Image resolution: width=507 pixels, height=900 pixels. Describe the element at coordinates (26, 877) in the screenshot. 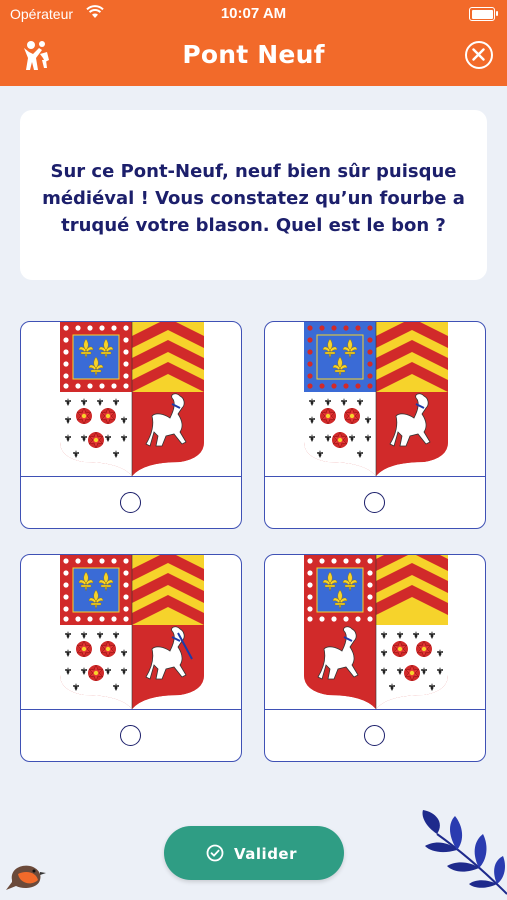

I see `robin-bird-icon` at that location.